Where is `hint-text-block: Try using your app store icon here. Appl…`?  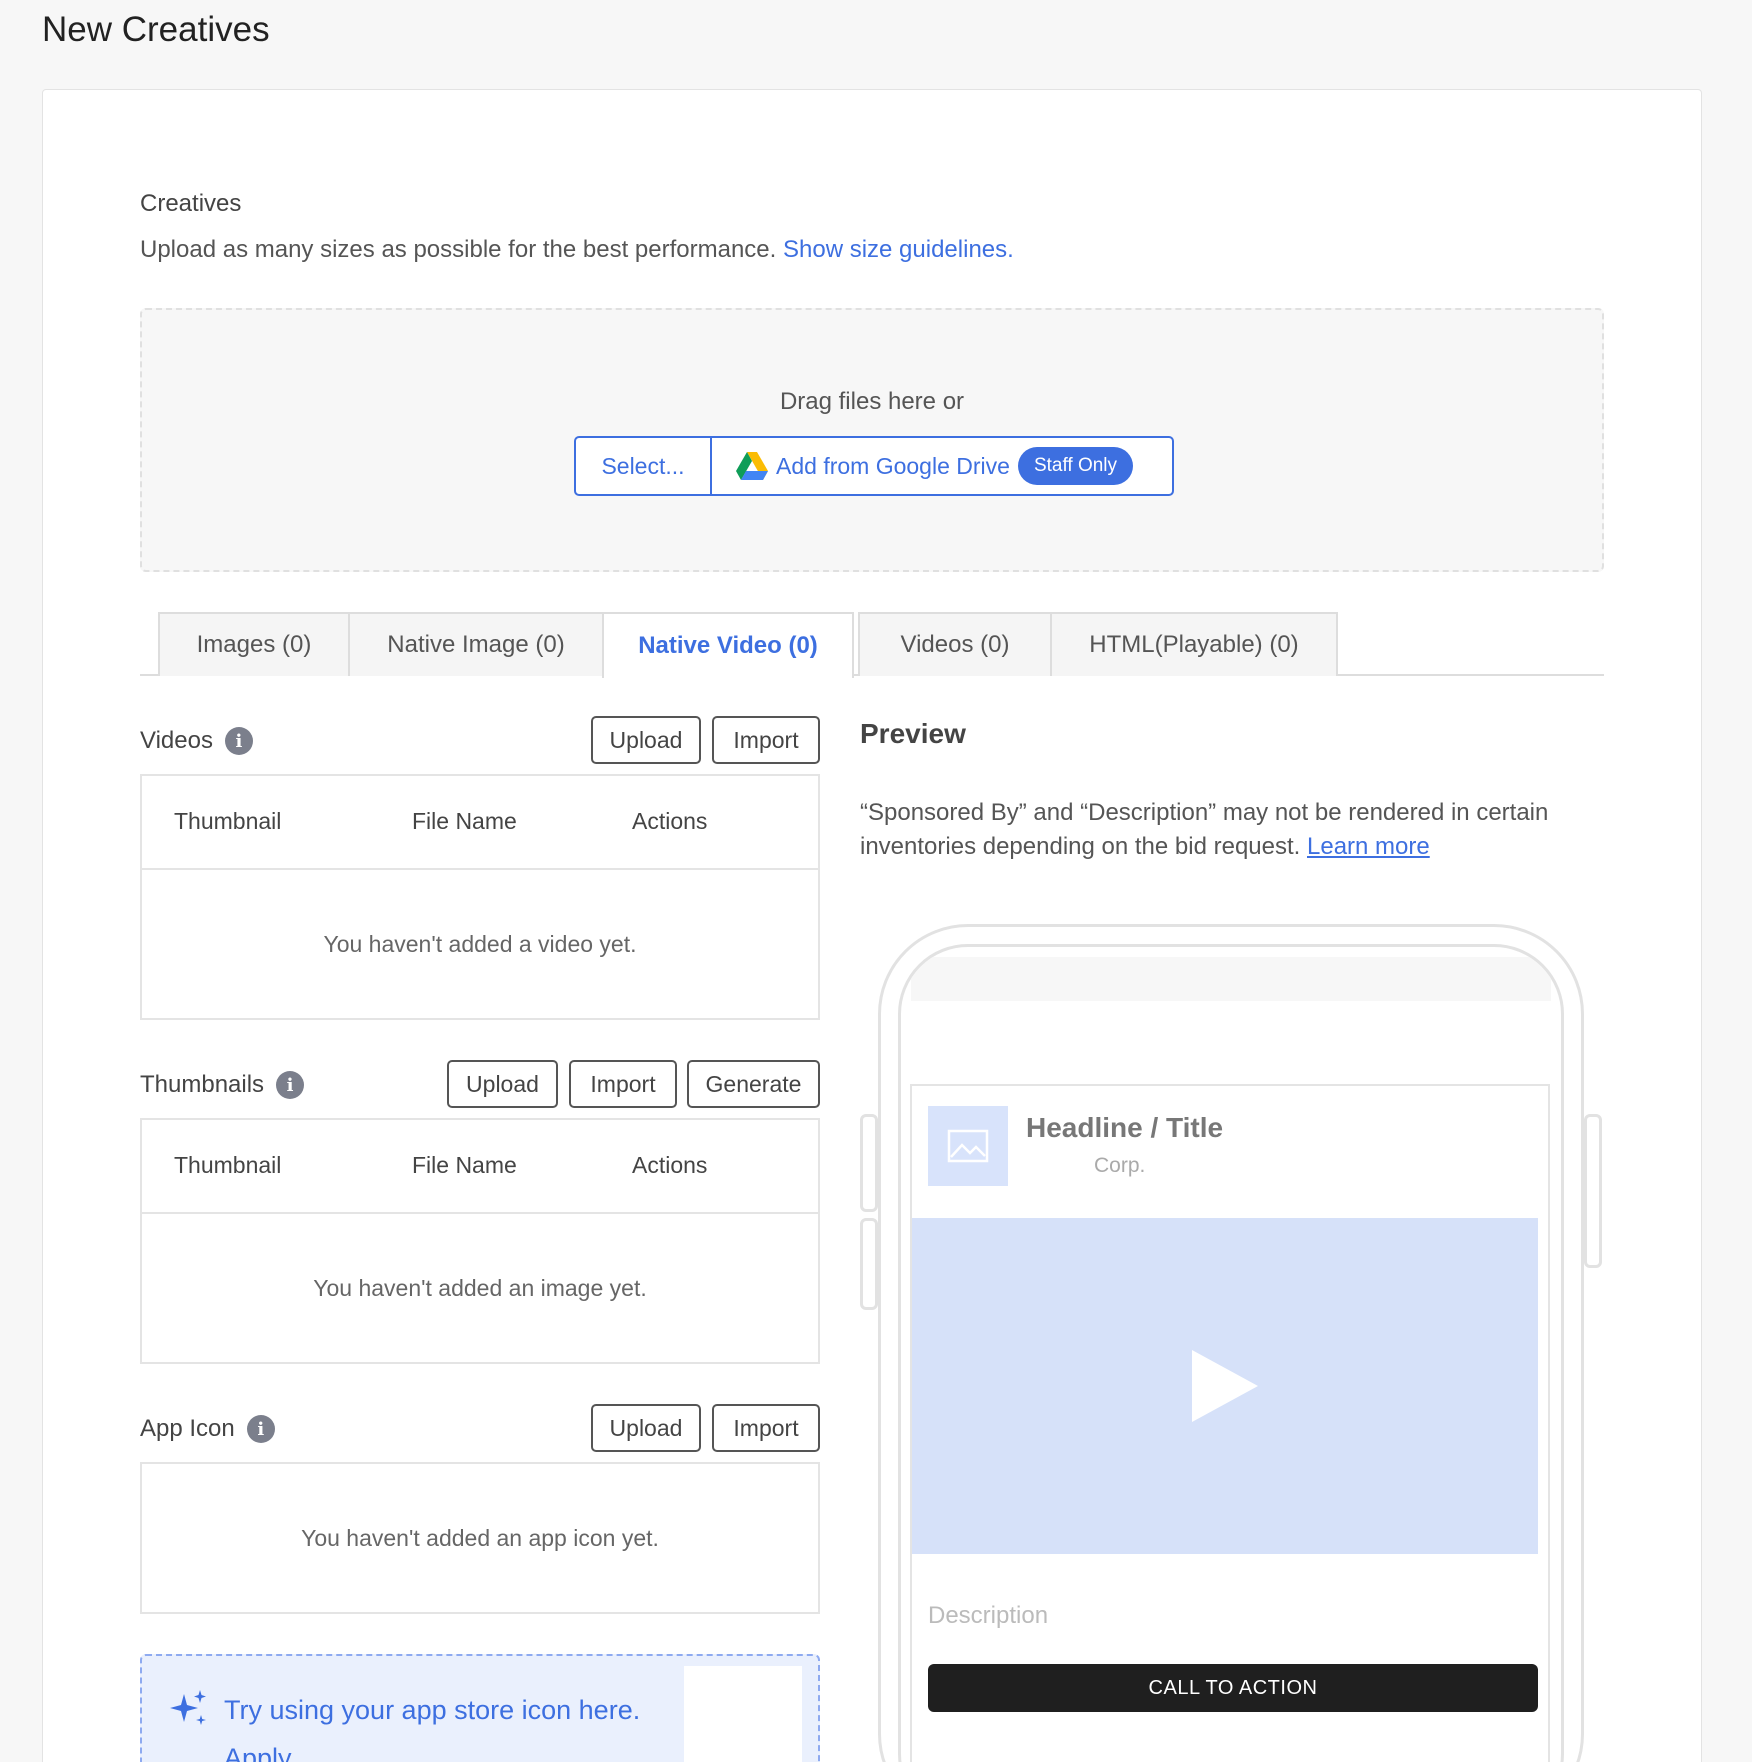 hint-text-block: Try using your app store icon here. Appl… is located at coordinates (432, 1724).